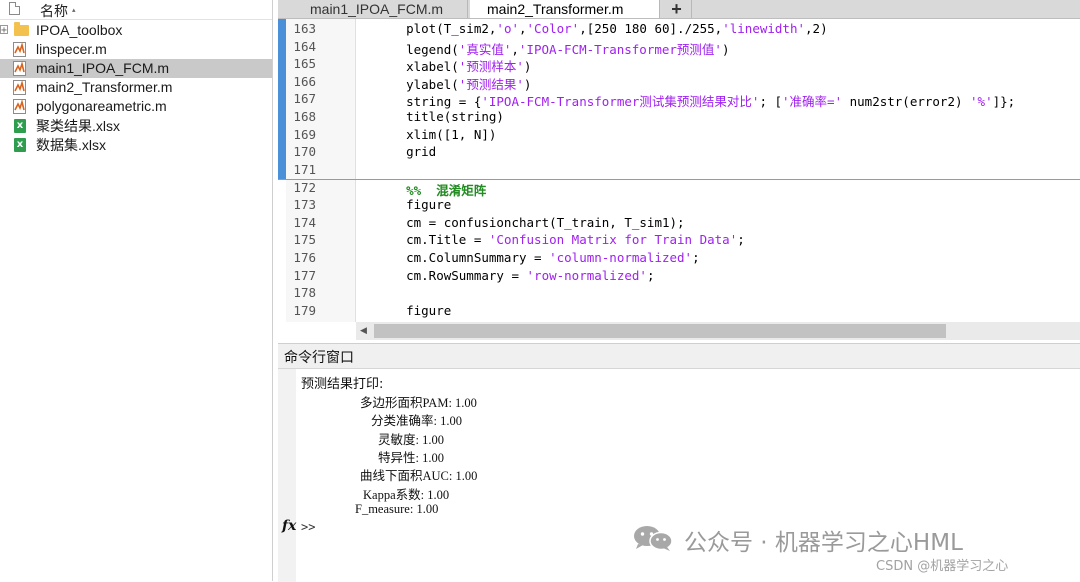 The width and height of the screenshot is (1080, 582). What do you see at coordinates (436, 134) in the screenshot?
I see `code-line: xlim([1, N])` at bounding box center [436, 134].